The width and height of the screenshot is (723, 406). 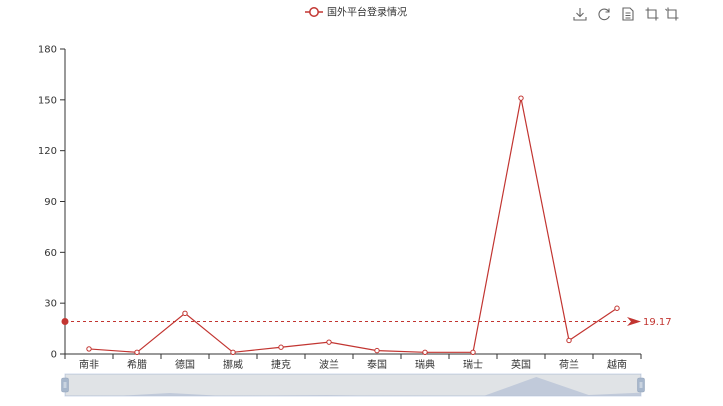 What do you see at coordinates (47, 151) in the screenshot?
I see `y-tick-label: 120` at bounding box center [47, 151].